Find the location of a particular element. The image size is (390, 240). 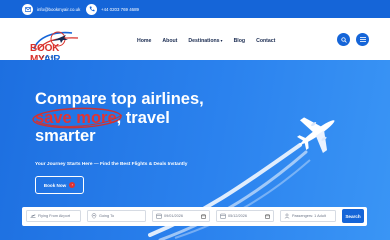

hamburger-menu-icon is located at coordinates (362, 39).